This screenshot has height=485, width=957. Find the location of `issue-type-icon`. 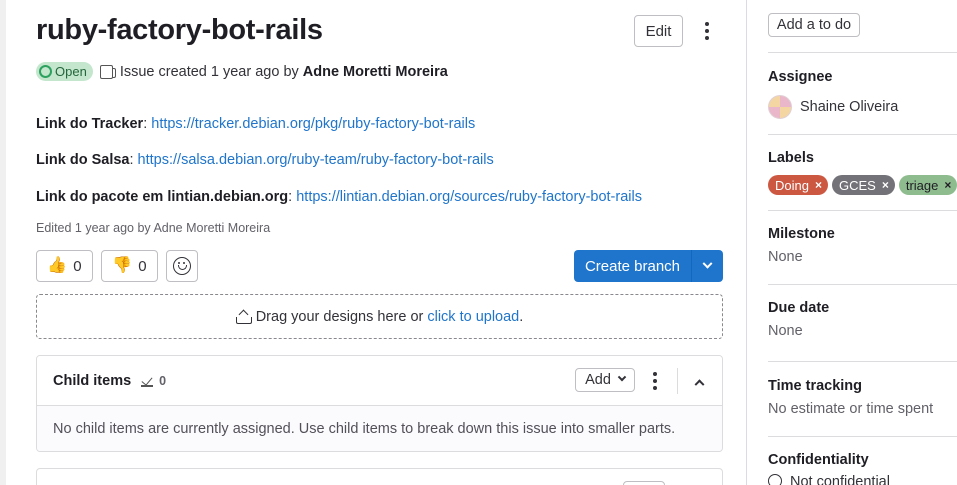

issue-type-icon is located at coordinates (107, 71).